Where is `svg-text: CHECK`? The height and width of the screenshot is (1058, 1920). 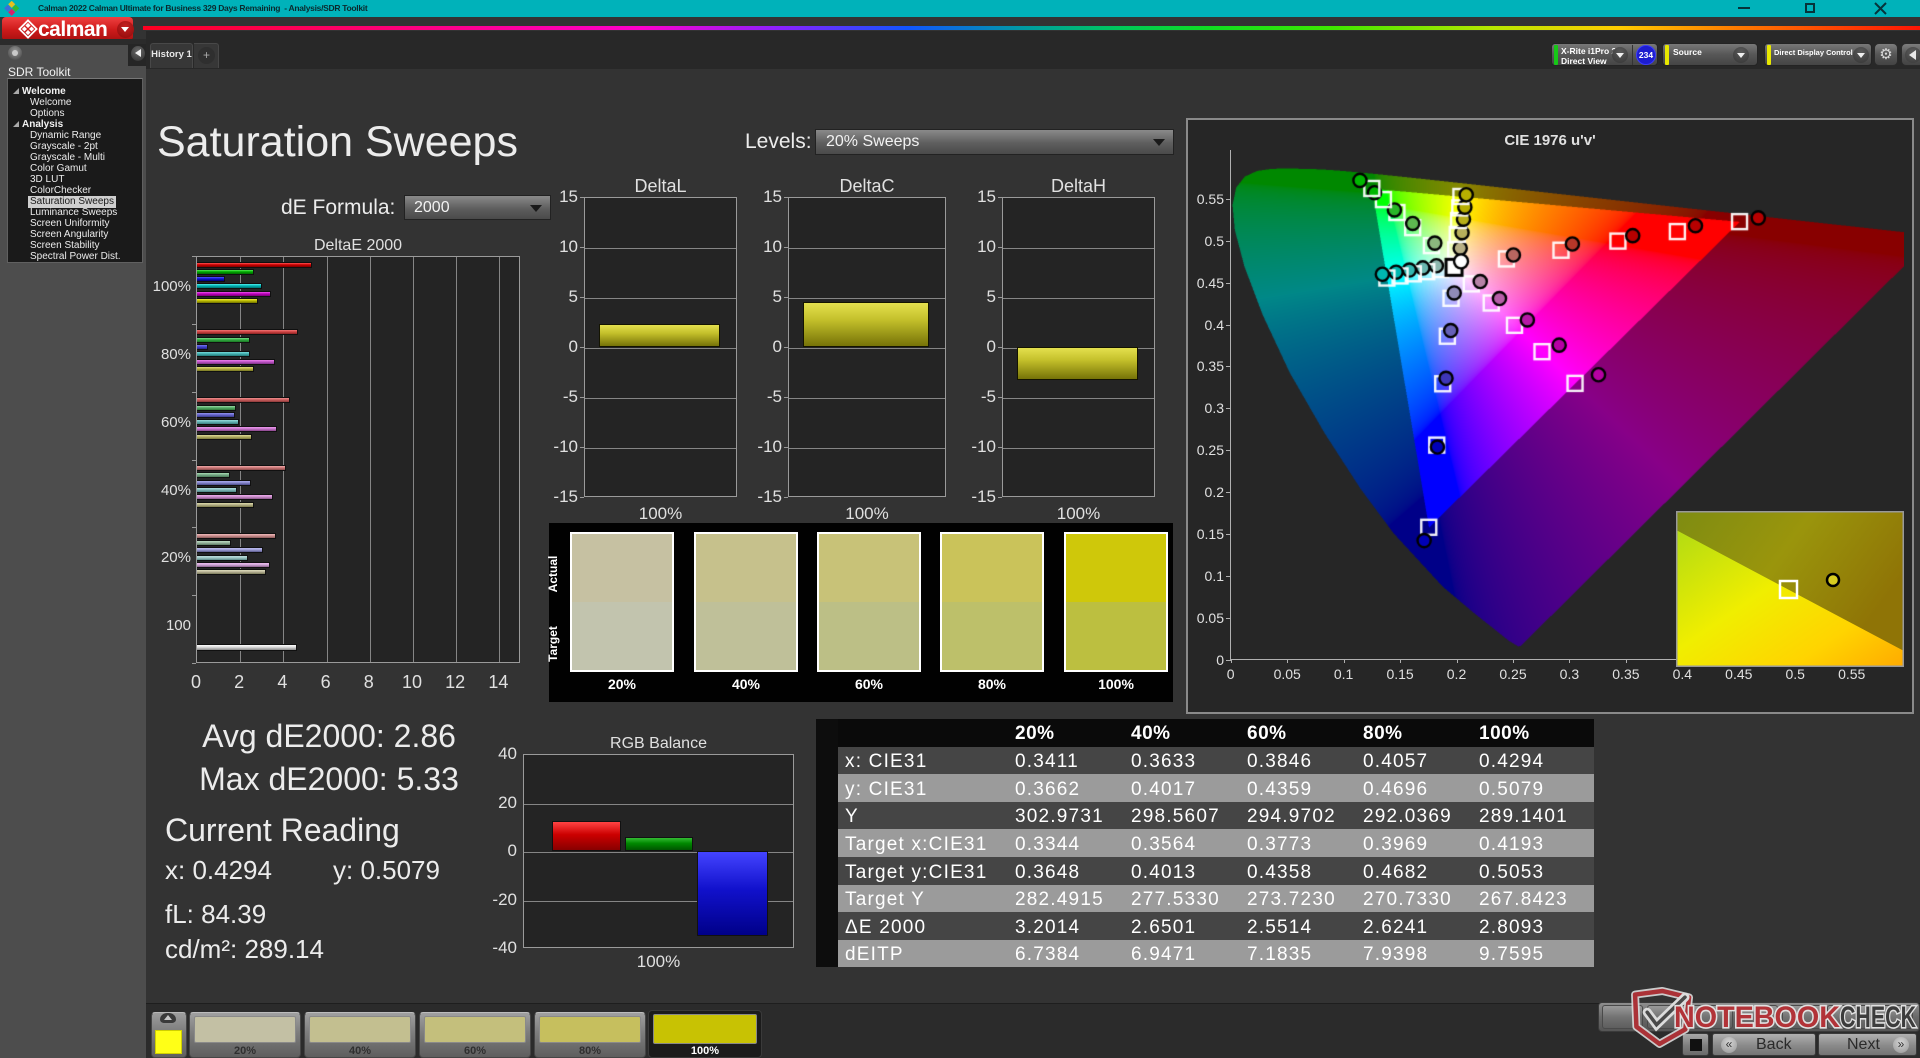 svg-text: CHECK is located at coordinates (1878, 1017).